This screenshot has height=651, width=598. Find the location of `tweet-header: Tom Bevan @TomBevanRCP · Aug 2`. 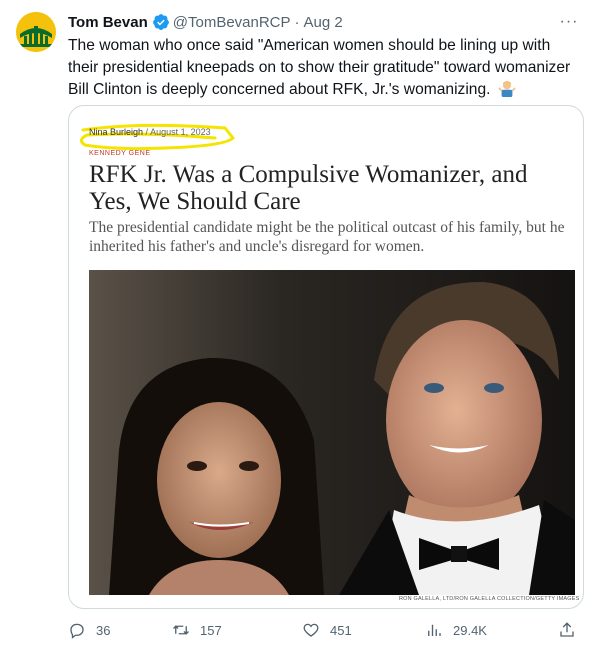

tweet-header: Tom Bevan @TomBevanRCP · Aug 2 is located at coordinates (205, 22).